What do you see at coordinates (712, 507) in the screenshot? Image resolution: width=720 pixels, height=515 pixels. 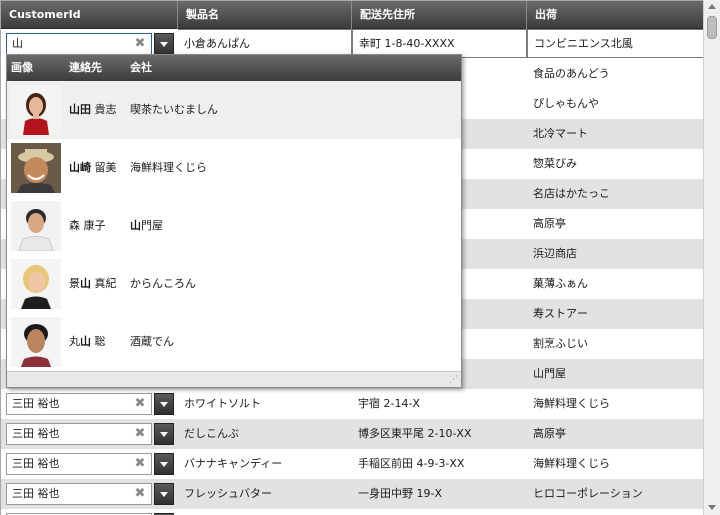 I see `scroll-down-icon` at bounding box center [712, 507].